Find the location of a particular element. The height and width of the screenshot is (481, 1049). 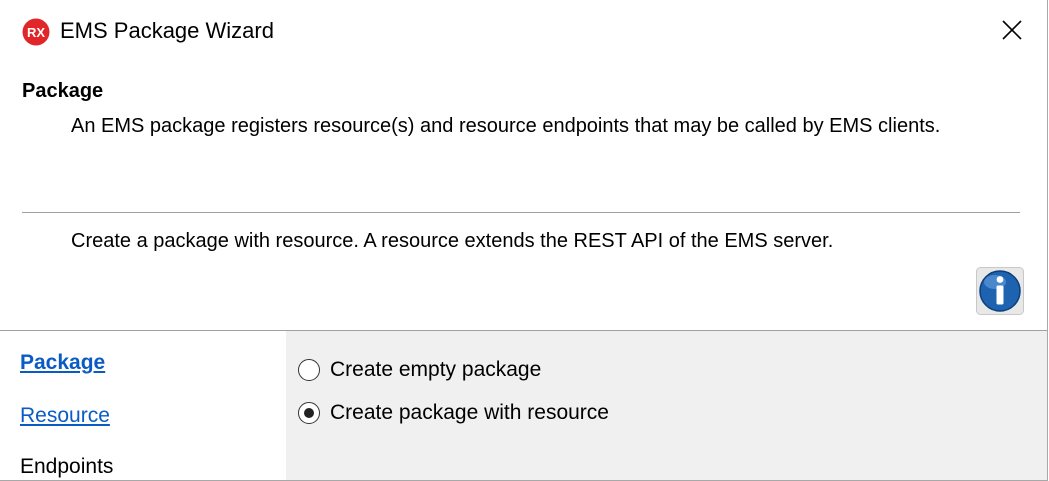

header-divider is located at coordinates (521, 213).